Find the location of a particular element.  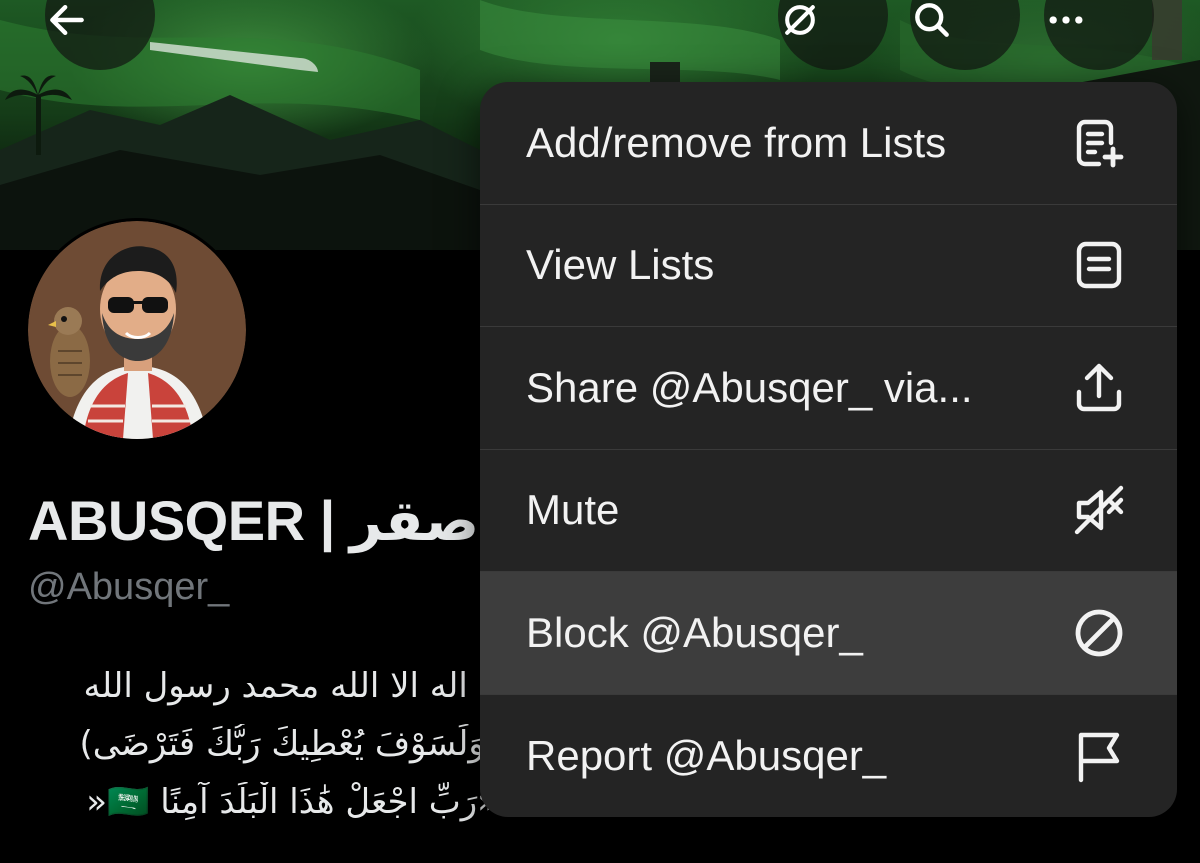

menu-item-label: Block @Abusqer_ is located at coordinates (694, 632).